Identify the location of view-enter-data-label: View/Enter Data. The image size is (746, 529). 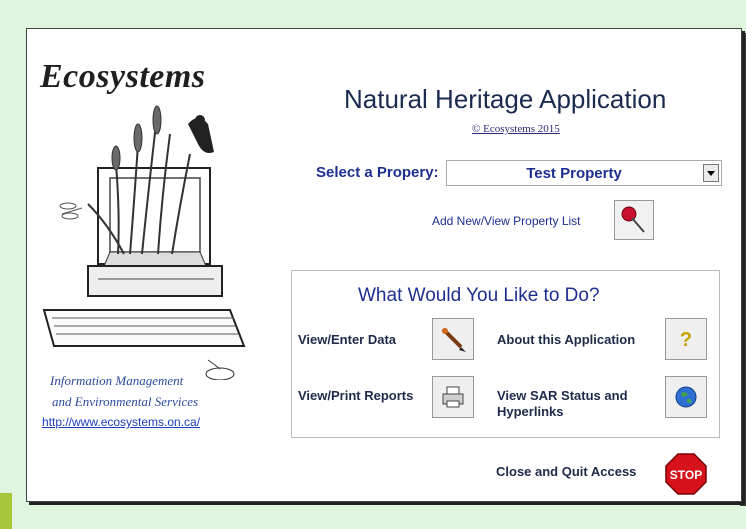
(347, 339).